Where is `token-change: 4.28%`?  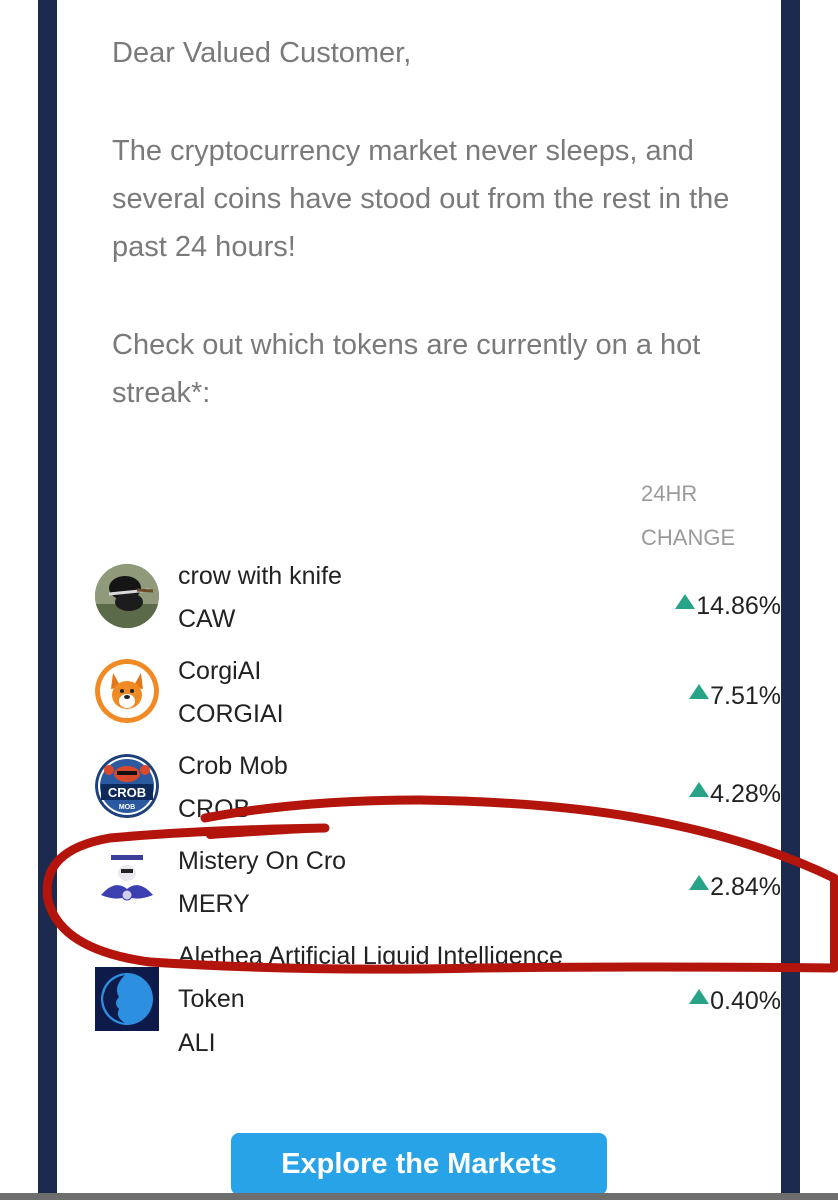
token-change: 4.28% is located at coordinates (735, 794).